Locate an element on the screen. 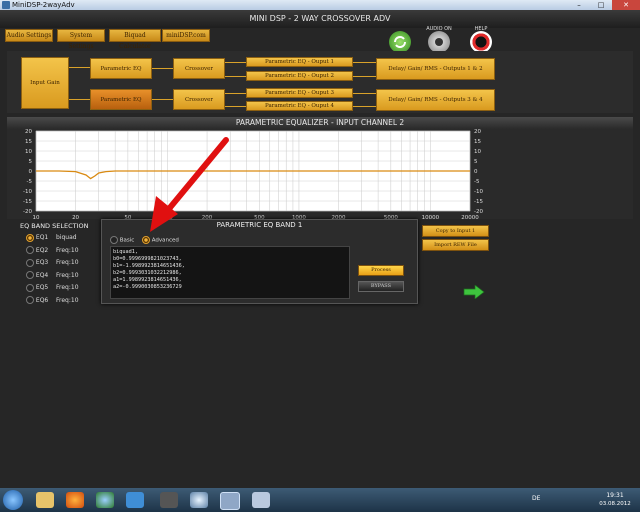  explorer-icon is located at coordinates (45, 500).